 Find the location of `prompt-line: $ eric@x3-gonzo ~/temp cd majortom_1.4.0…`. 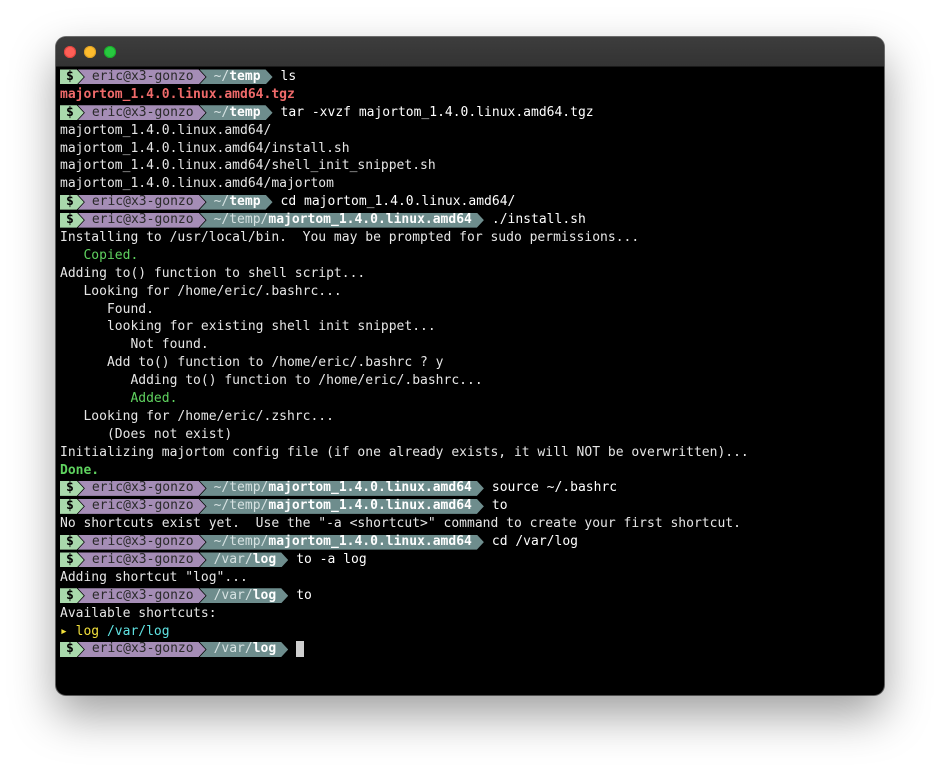

prompt-line: $ eric@x3-gonzo ~/temp cd majortom_1.4.0… is located at coordinates (470, 202).